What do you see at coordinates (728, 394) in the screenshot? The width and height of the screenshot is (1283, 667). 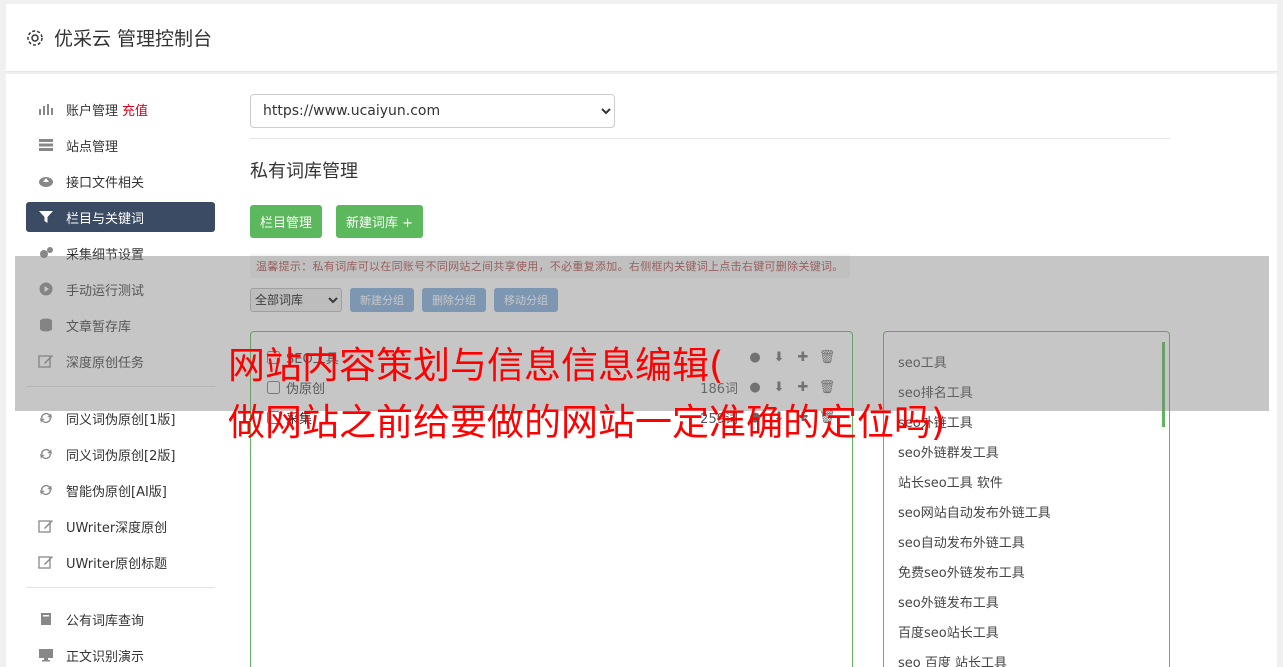 I see `caption-text: 网站内容策划与信息信息编辑( 做网站之前给要做的网站一定准确的定位吗)` at bounding box center [728, 394].